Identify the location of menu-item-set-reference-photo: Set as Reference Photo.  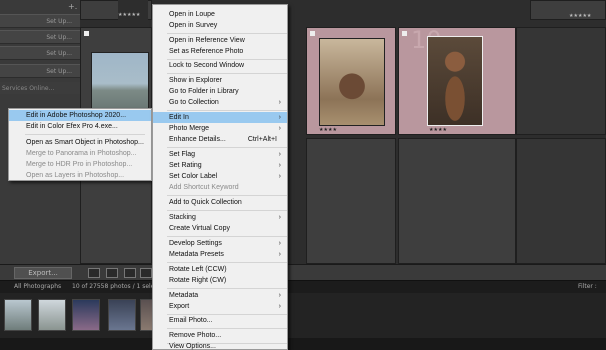
(220, 51).